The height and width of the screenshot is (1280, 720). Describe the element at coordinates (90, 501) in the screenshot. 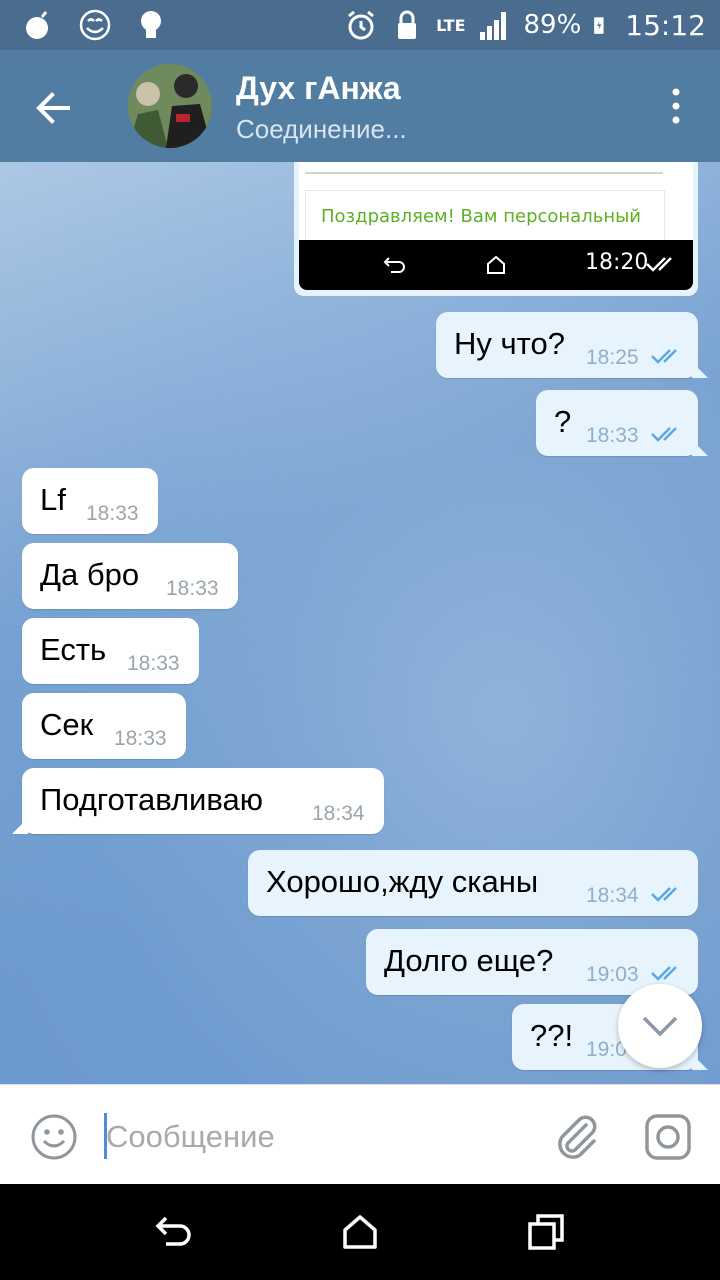

I see `message-bubble-incoming: Lf 18:33` at that location.